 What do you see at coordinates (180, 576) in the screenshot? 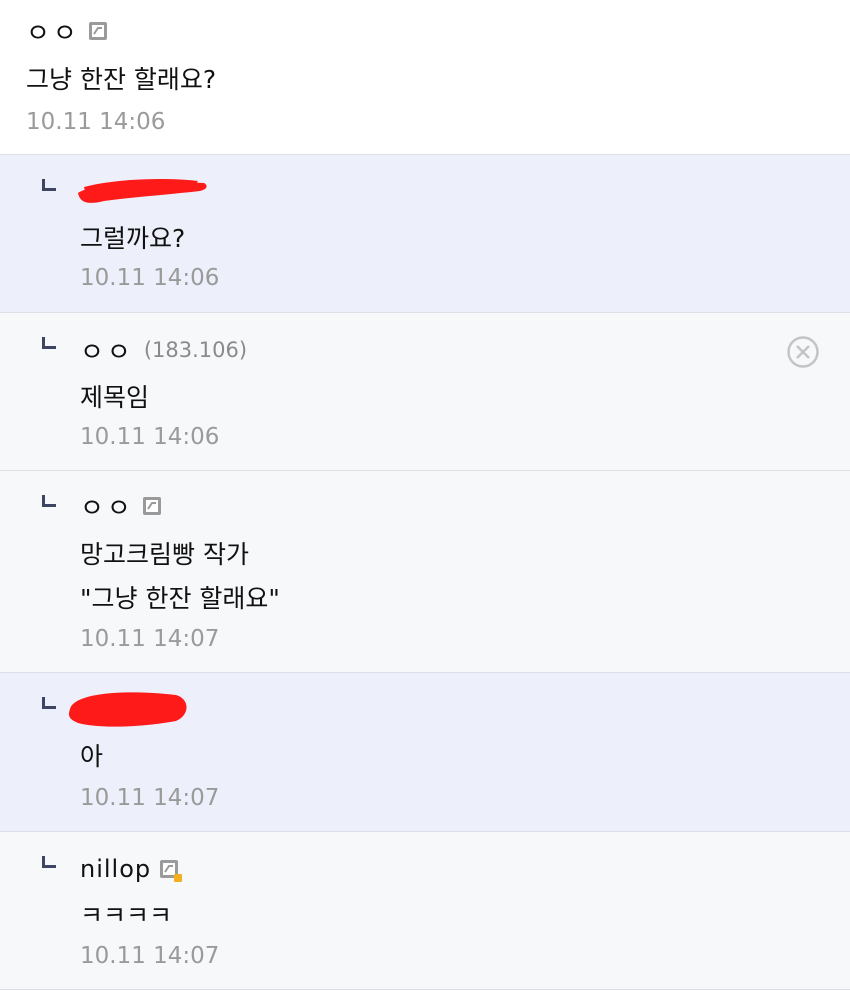
I see `comment-text: 망고크림빵 작가 "그냥 한잔 할래요"` at bounding box center [180, 576].